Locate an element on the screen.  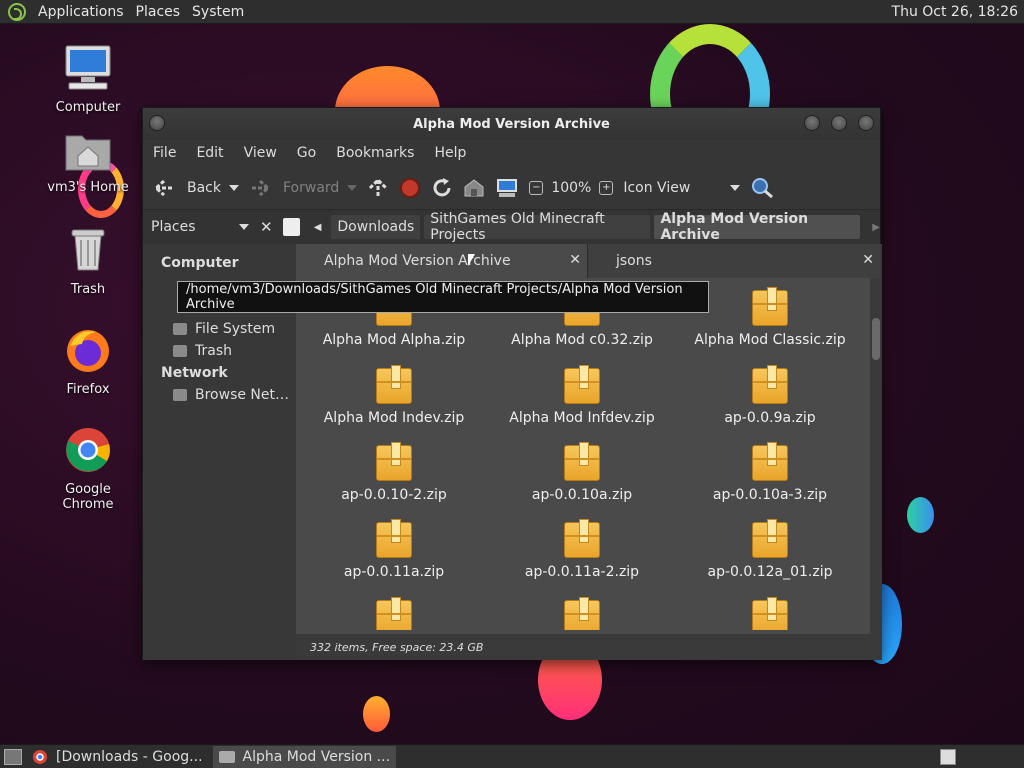
forward-history-dropdown-icon is located at coordinates (352, 187).